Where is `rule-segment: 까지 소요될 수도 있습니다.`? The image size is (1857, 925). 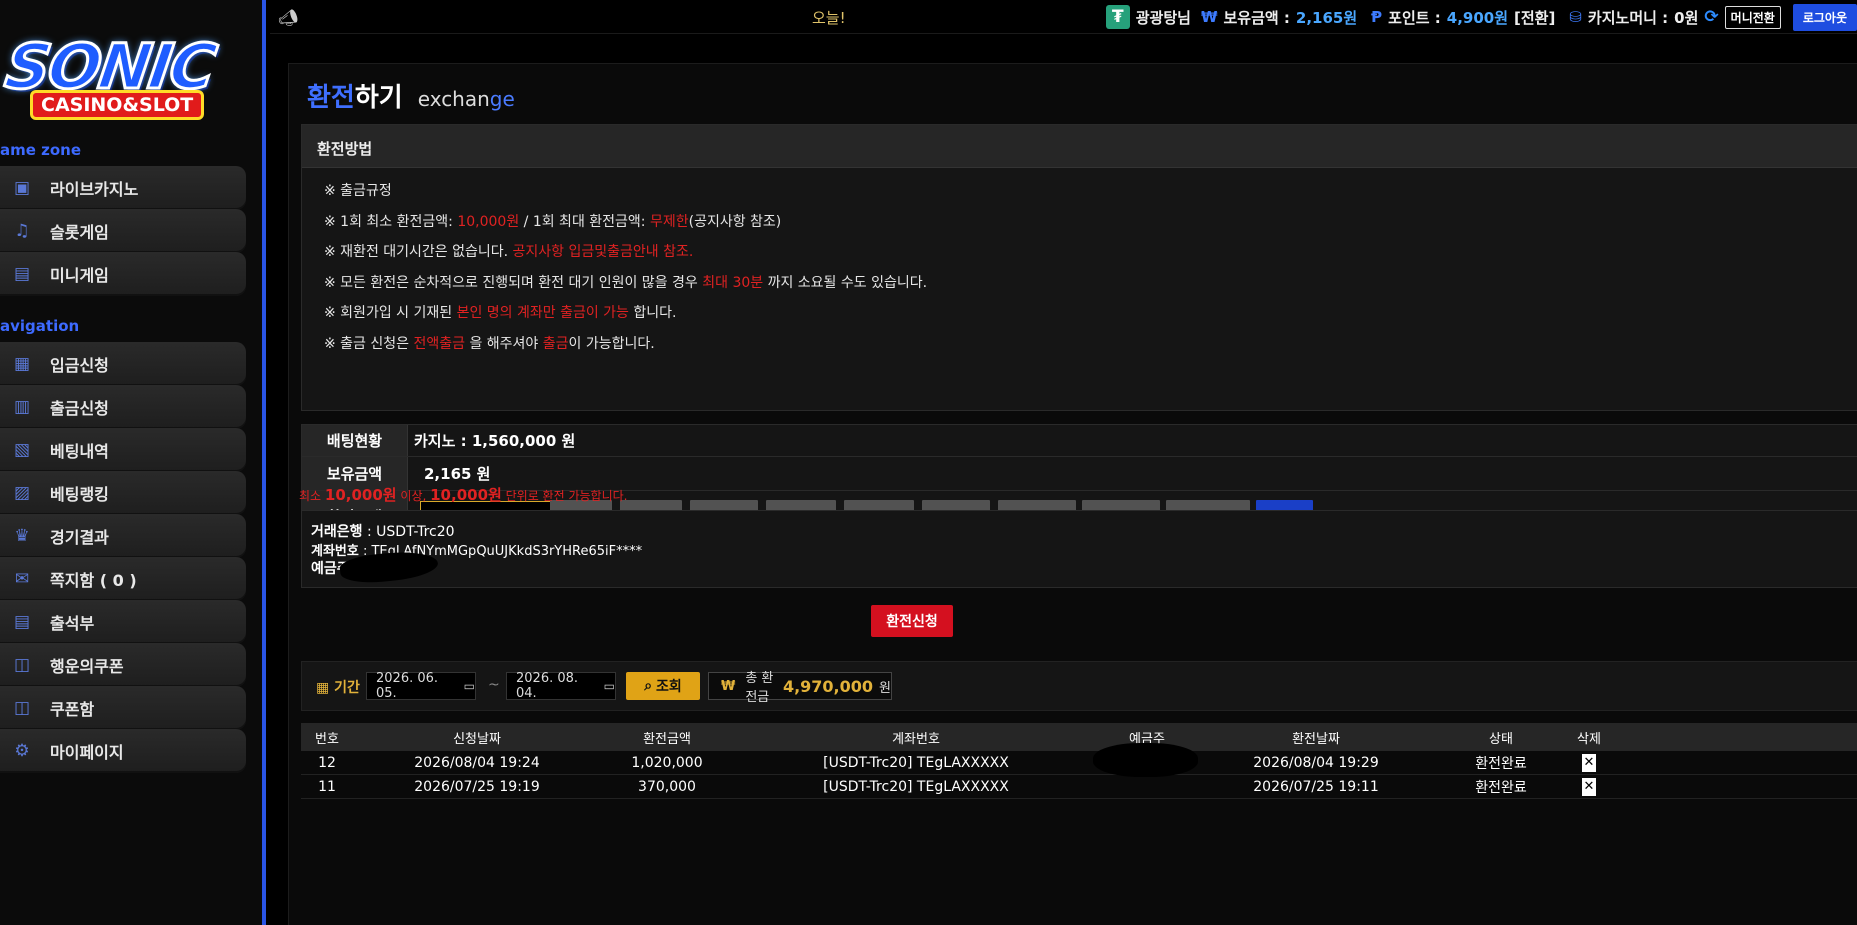 rule-segment: 까지 소요될 수도 있습니다. is located at coordinates (845, 282).